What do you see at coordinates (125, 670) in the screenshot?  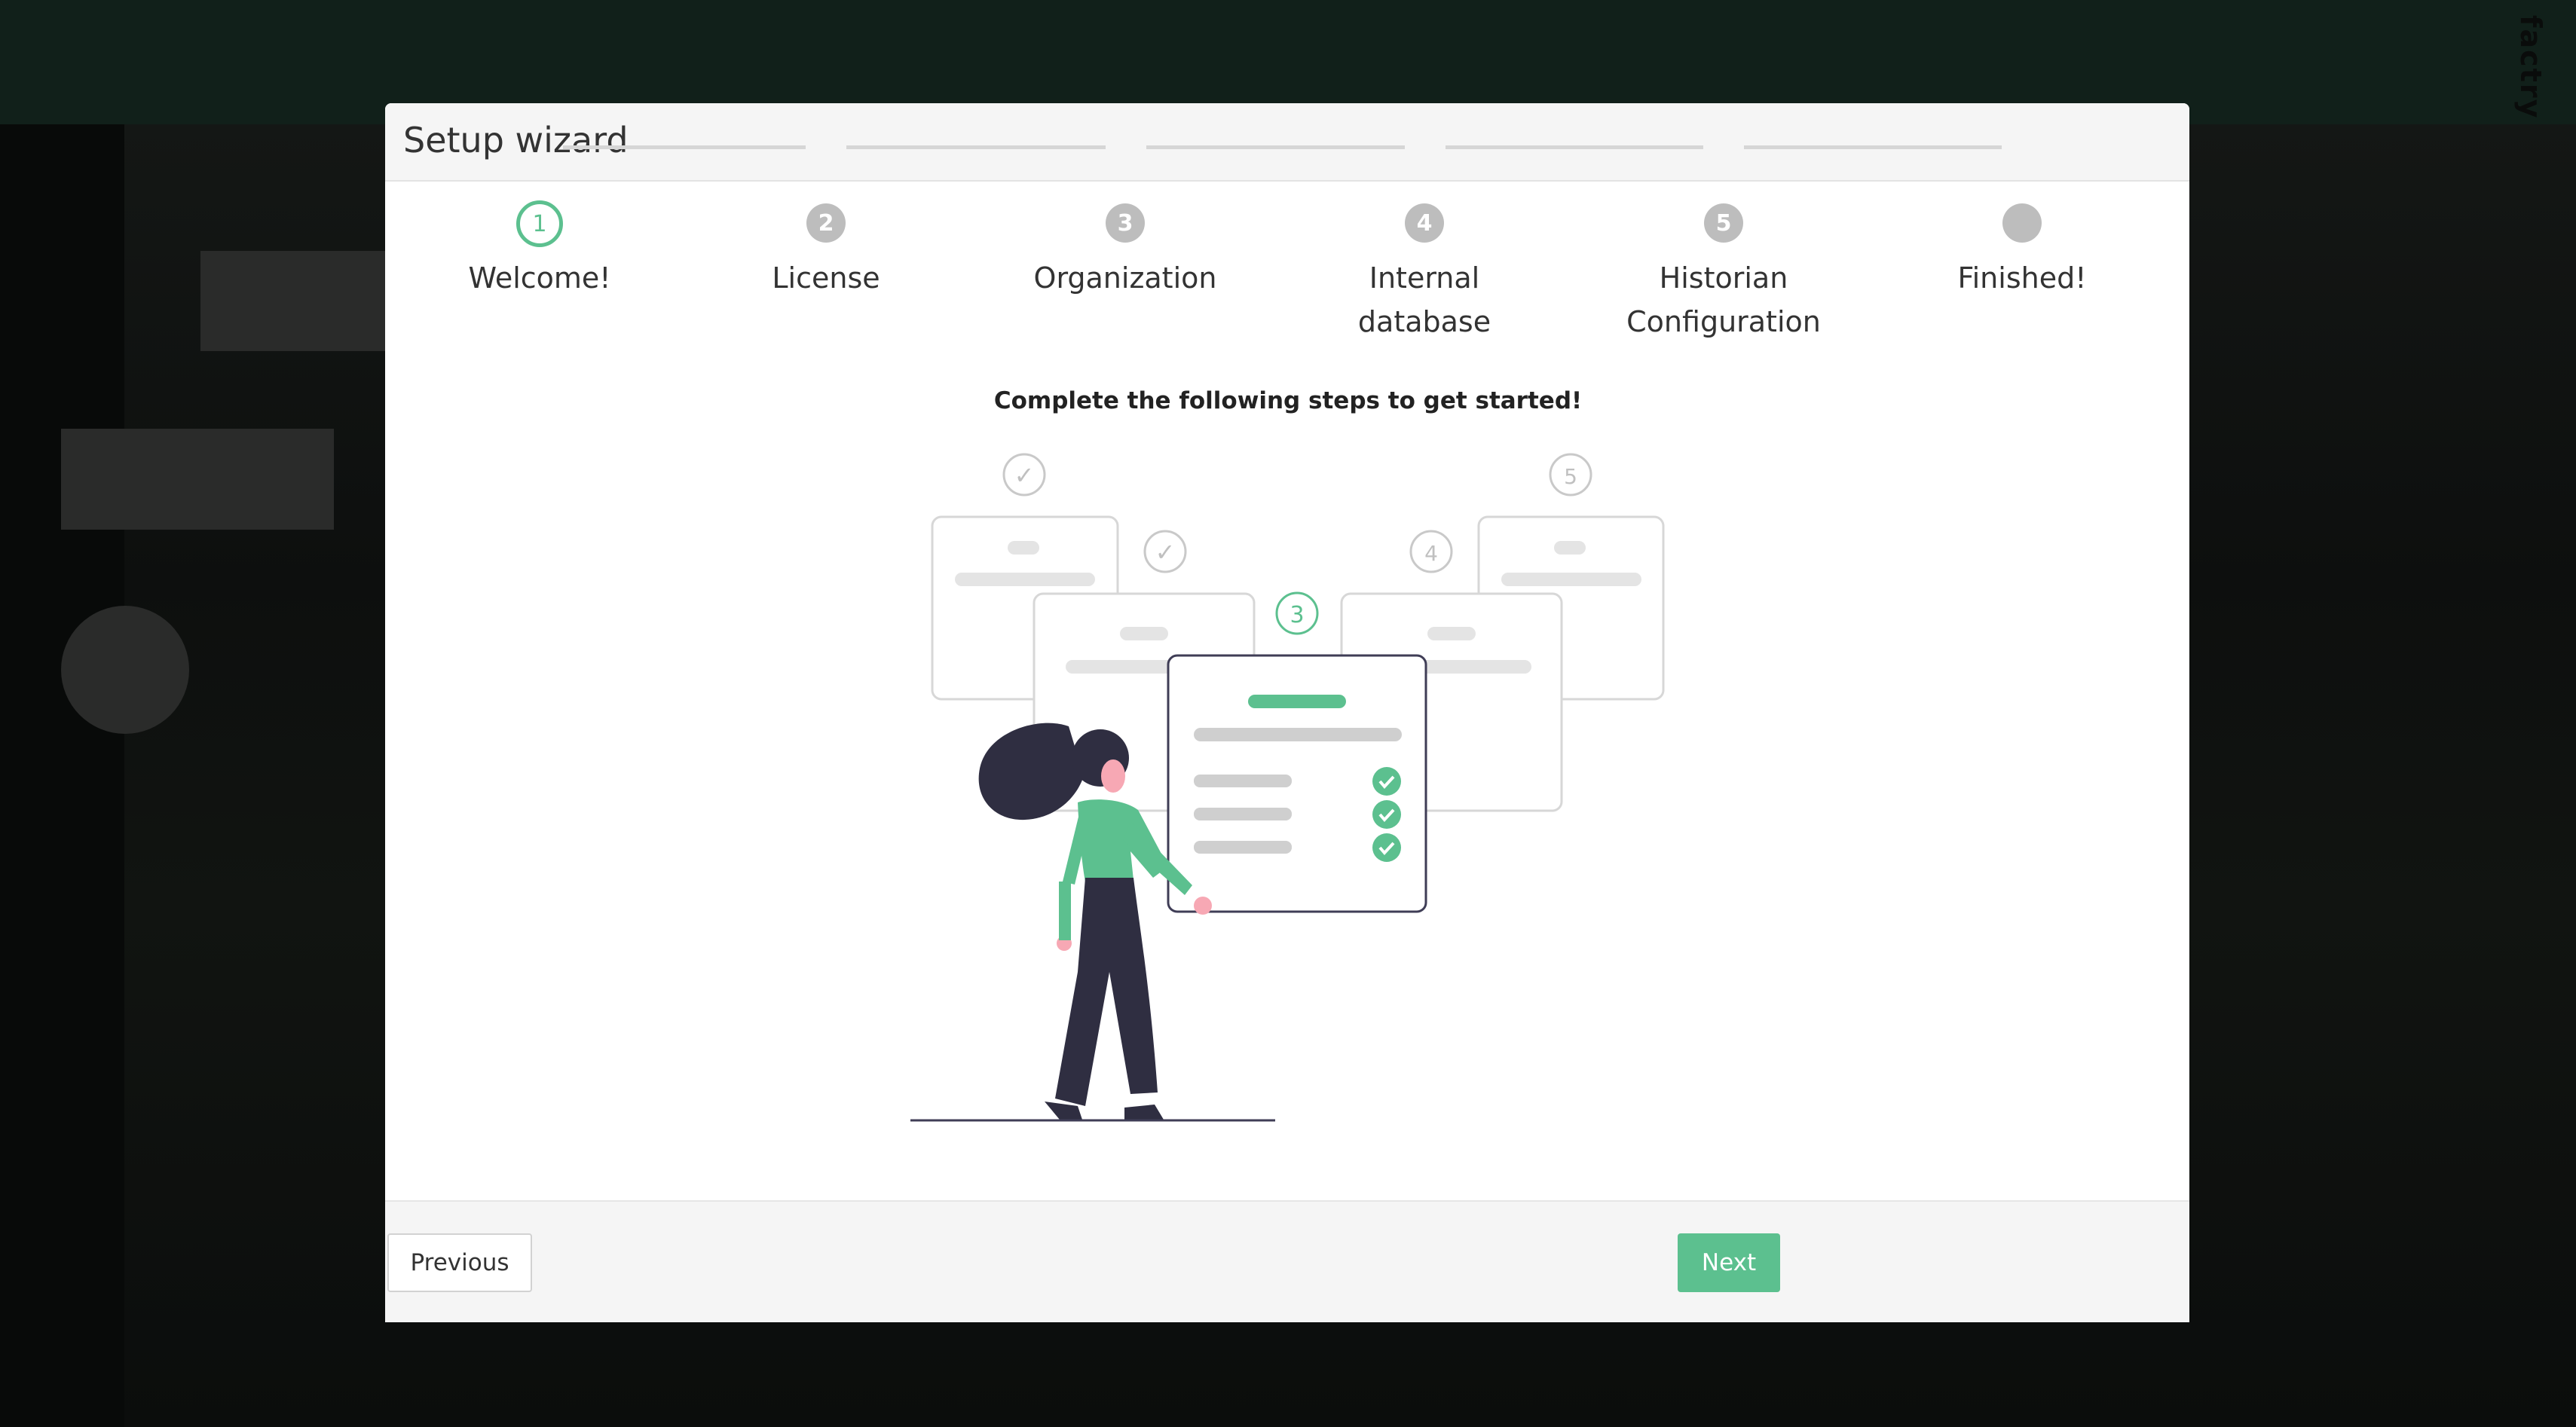 I see `background-placeholder-circle` at bounding box center [125, 670].